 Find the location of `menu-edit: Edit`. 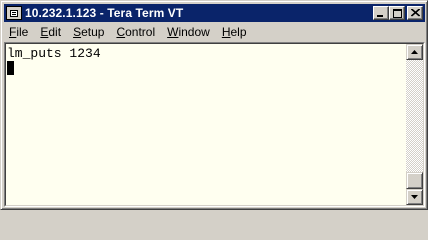

menu-edit: Edit is located at coordinates (50, 32).